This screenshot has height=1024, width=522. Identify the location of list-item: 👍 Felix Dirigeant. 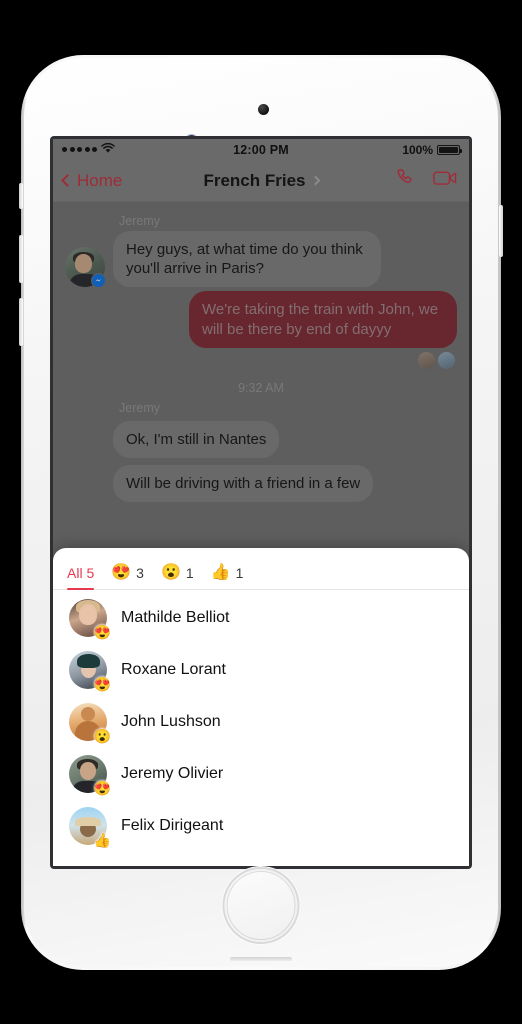
(261, 826).